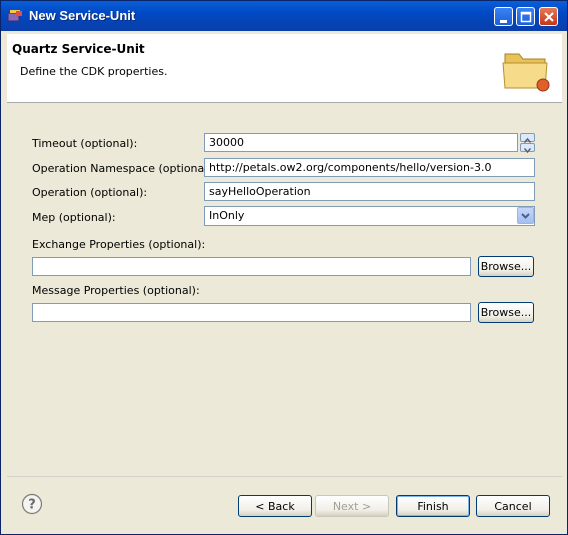 The height and width of the screenshot is (535, 568). Describe the element at coordinates (433, 506) in the screenshot. I see `finish-button: Finish` at that location.